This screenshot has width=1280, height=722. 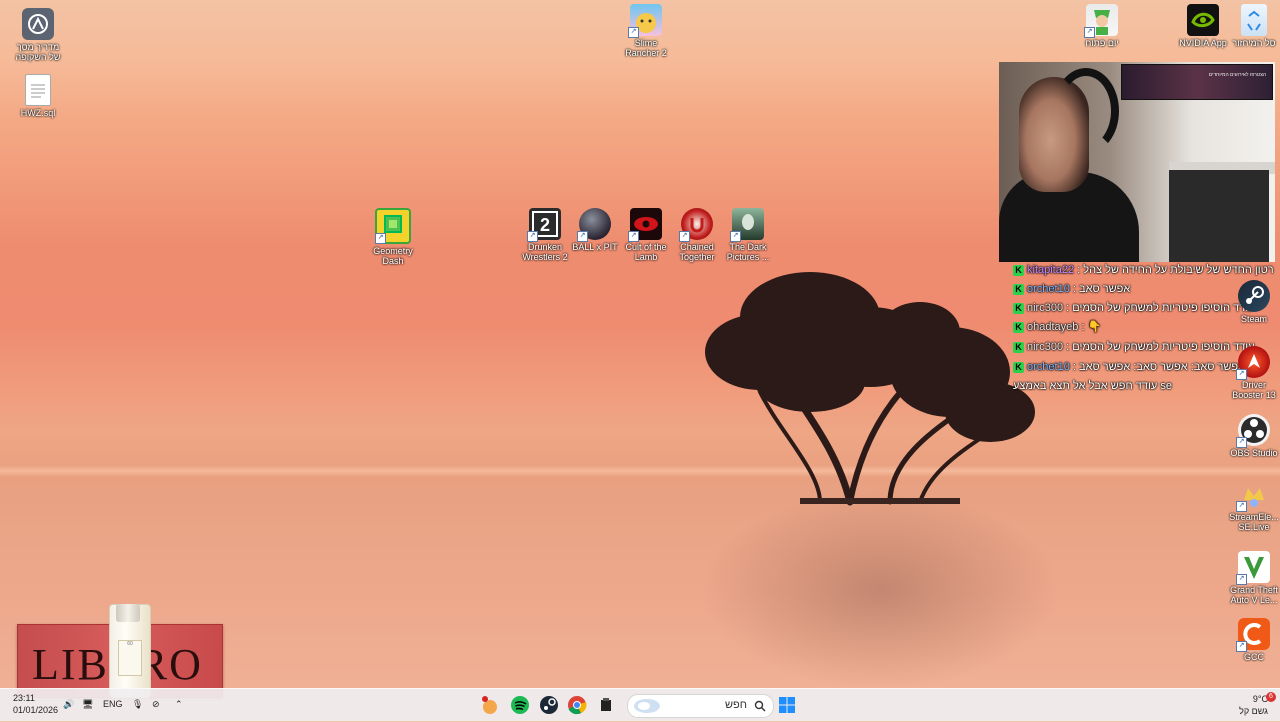 I want to click on ball-x-pit-icon: ↗, so click(x=594, y=225).